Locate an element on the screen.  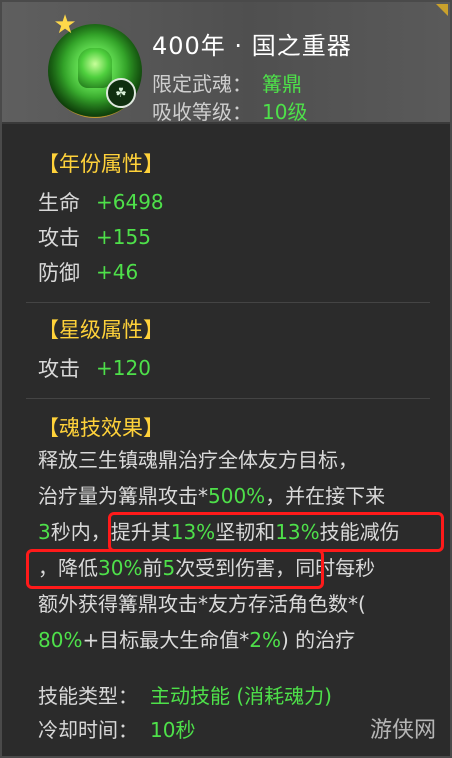
cooldown-label: 冷却时间： is located at coordinates (88, 730).